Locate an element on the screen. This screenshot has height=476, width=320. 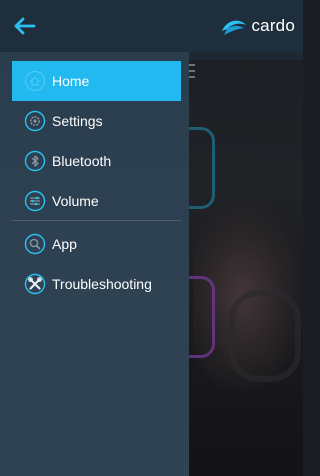
menu-label-volume: Volume is located at coordinates (75, 201).